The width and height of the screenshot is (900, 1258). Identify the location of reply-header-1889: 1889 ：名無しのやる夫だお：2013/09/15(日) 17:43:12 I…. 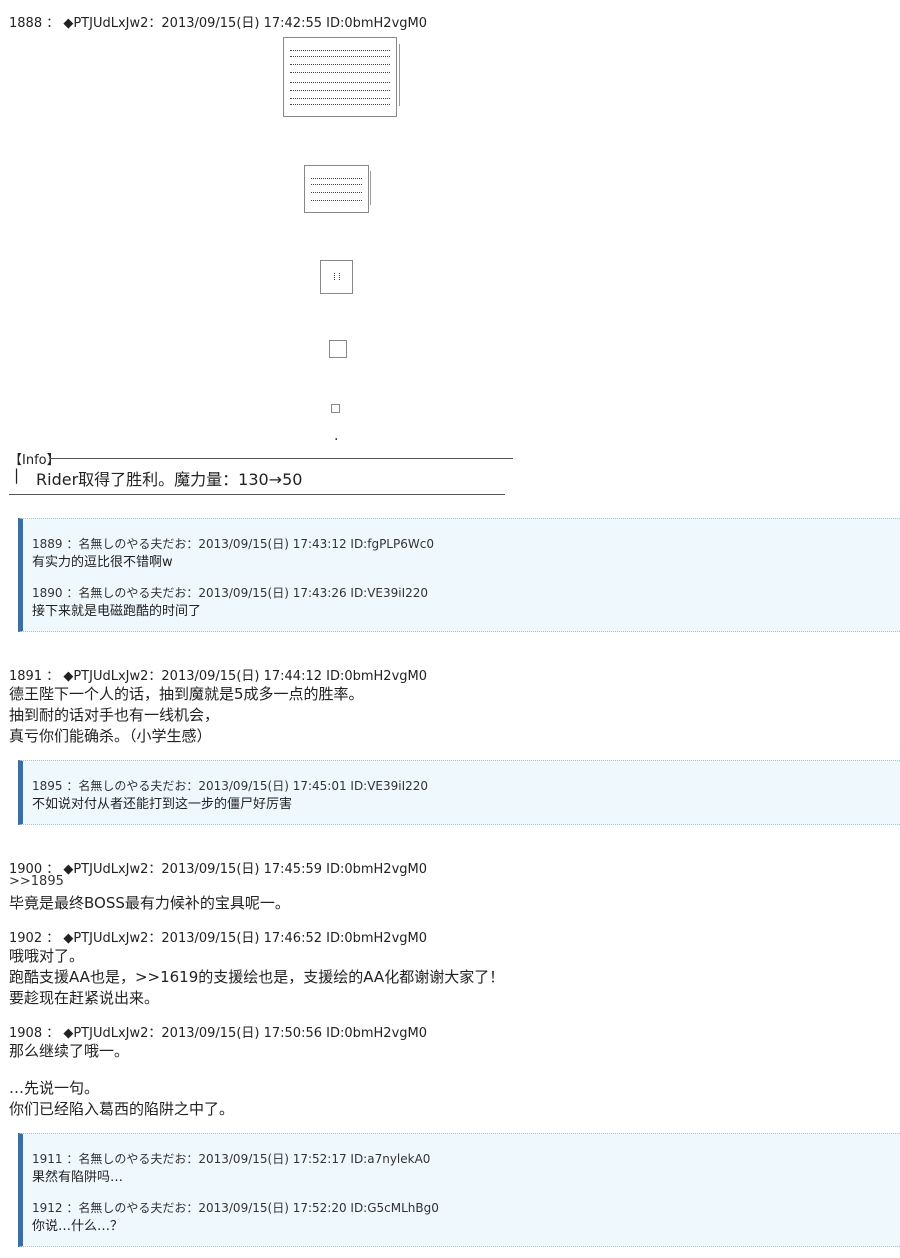
(233, 544).